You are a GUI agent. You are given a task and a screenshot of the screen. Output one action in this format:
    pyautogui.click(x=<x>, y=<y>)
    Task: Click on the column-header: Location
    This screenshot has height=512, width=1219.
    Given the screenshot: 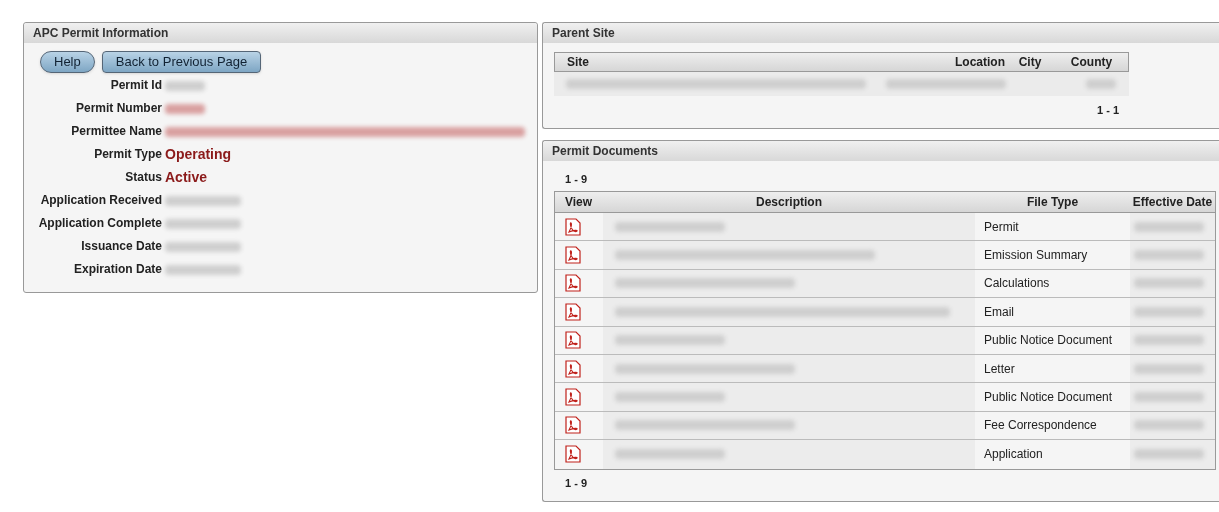 What is the action you would take?
    pyautogui.click(x=979, y=62)
    